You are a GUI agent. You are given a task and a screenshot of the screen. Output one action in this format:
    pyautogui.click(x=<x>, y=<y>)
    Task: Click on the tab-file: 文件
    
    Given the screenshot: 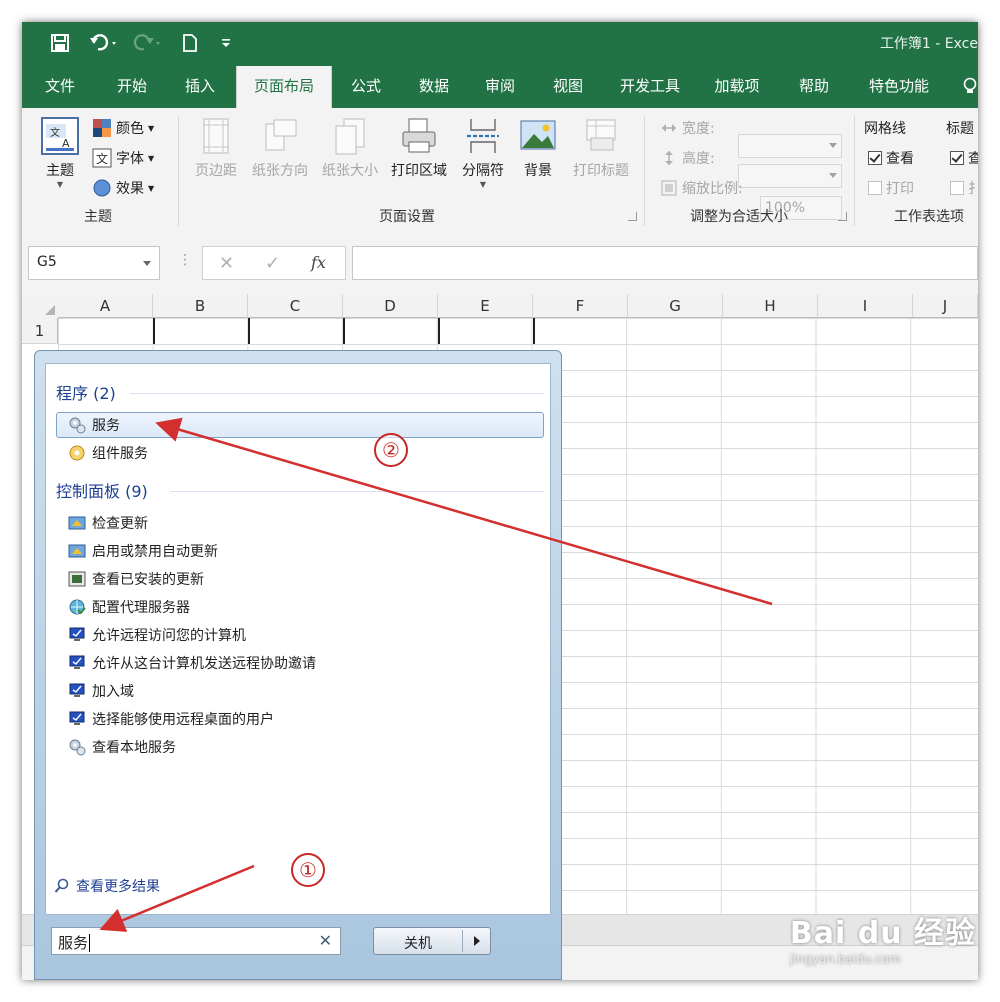 What is the action you would take?
    pyautogui.click(x=60, y=86)
    